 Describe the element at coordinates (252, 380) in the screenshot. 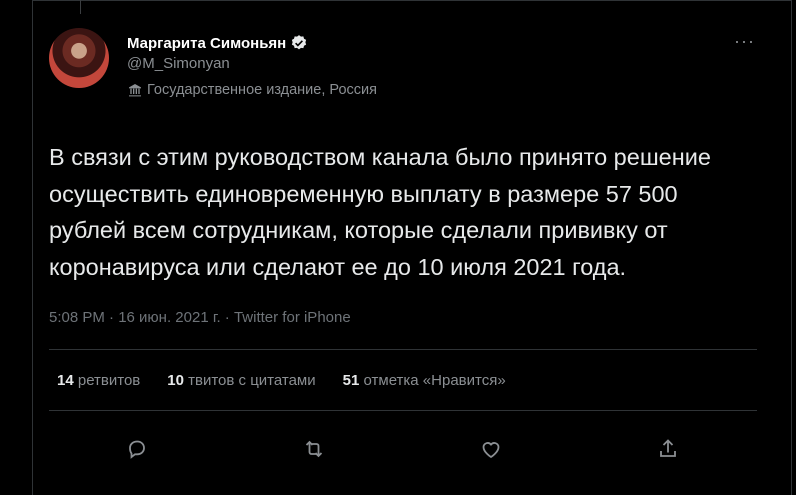

I see `quotes-label: твитов с цитатами` at that location.